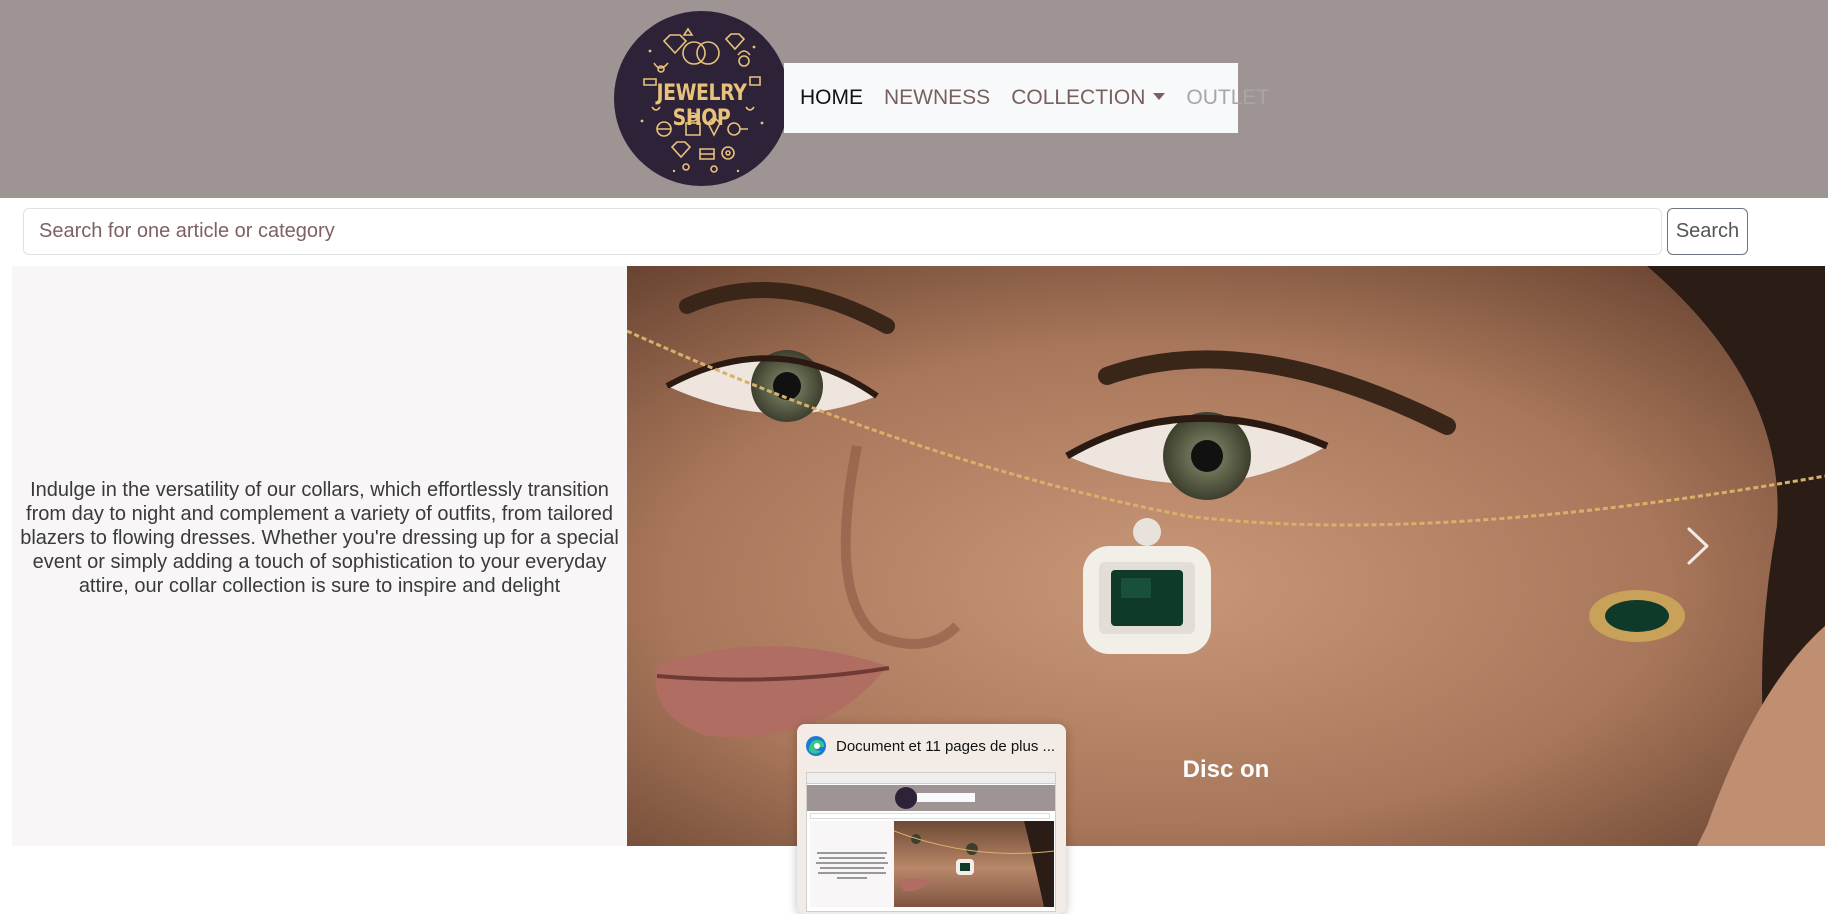 This screenshot has width=1828, height=914. Describe the element at coordinates (906, 798) in the screenshot. I see `thumbnail-mini-logo` at that location.